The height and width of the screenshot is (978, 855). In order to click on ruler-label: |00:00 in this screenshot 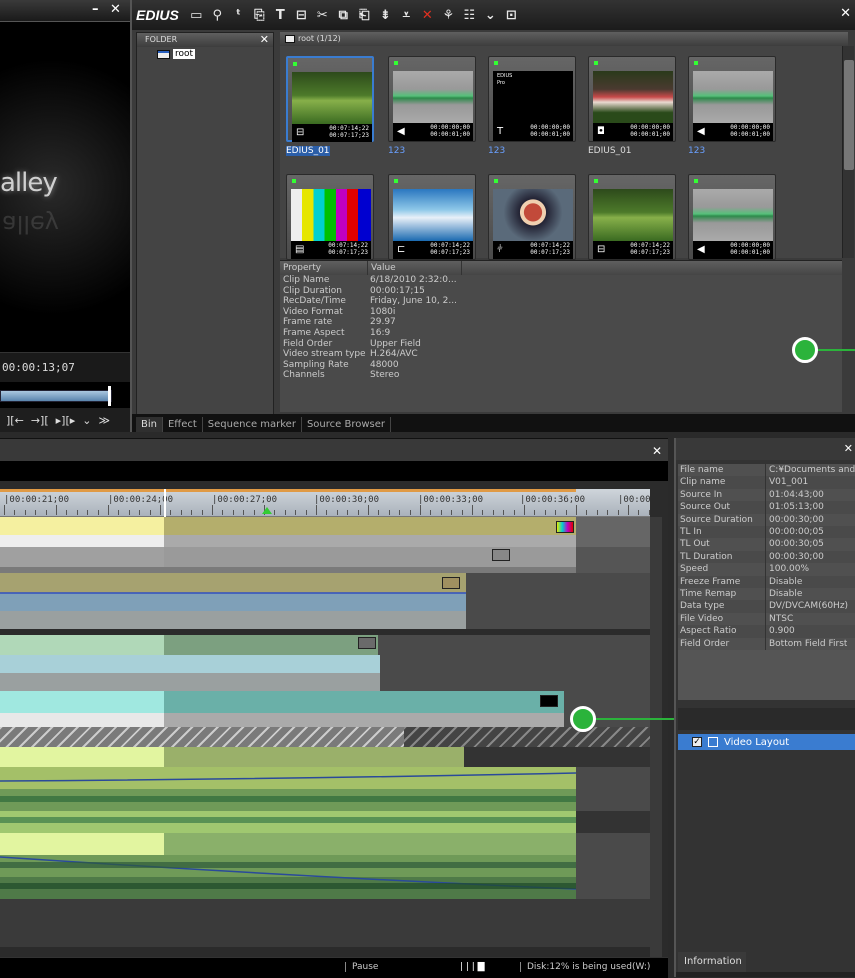, I will do `click(634, 500)`.